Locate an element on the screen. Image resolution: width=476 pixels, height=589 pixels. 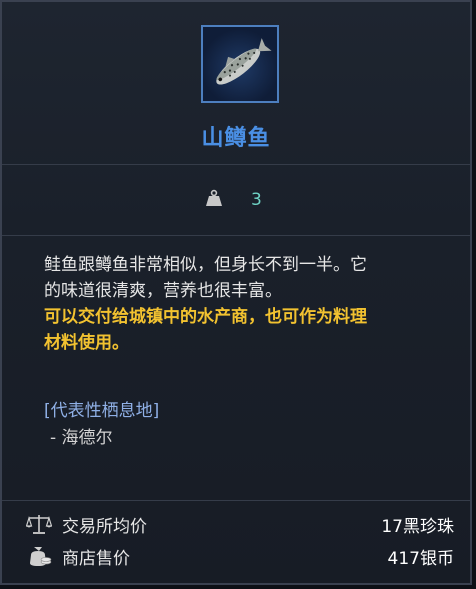
weight-row: 3 is located at coordinates (236, 200).